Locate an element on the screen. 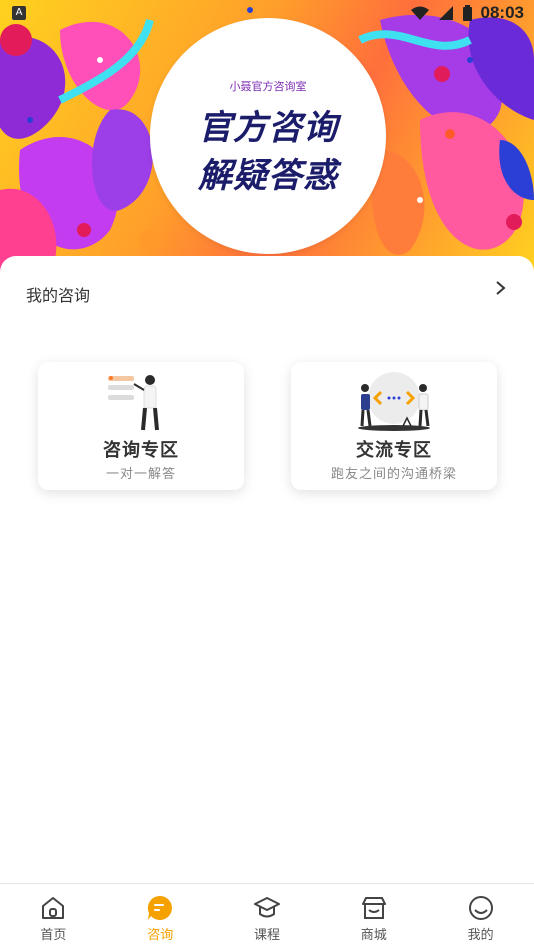 The height and width of the screenshot is (950, 534). nav-item-home: 首页 is located at coordinates (53, 917).